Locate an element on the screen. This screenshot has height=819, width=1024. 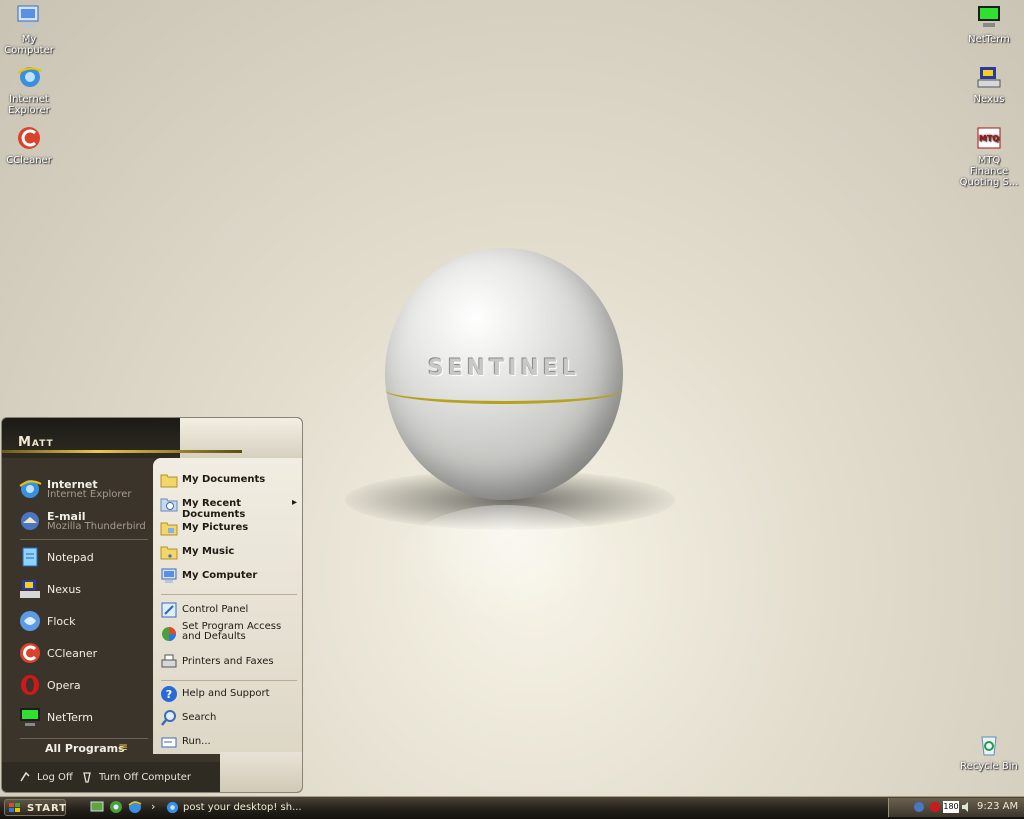
place-my-pictures: My Pictures is located at coordinates (230, 529).